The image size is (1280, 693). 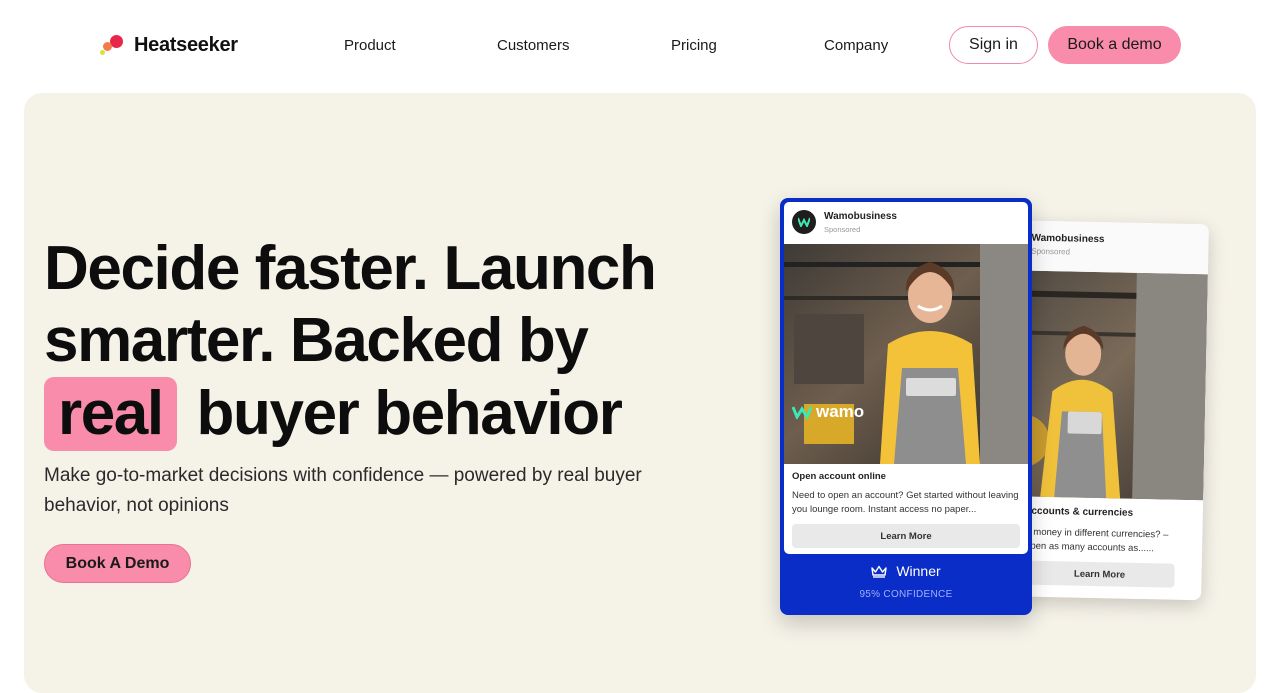 I want to click on book-demo-hero-button: Book A Demo, so click(x=117, y=563).